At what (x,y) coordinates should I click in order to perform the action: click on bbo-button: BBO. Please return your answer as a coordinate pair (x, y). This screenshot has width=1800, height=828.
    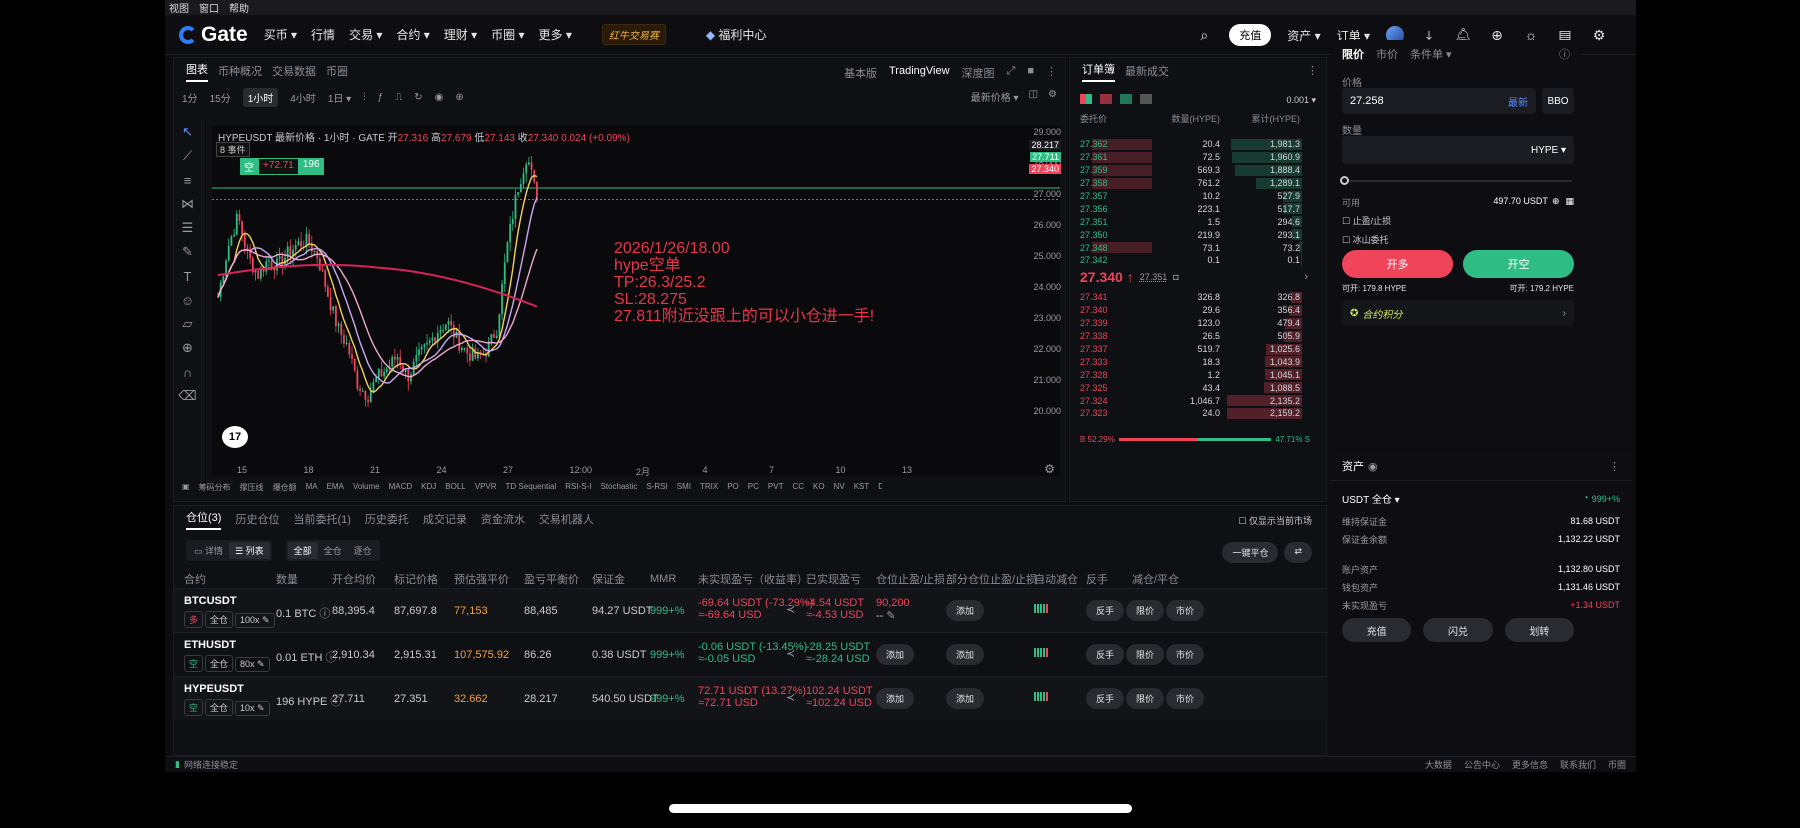
    Looking at the image, I should click on (1558, 101).